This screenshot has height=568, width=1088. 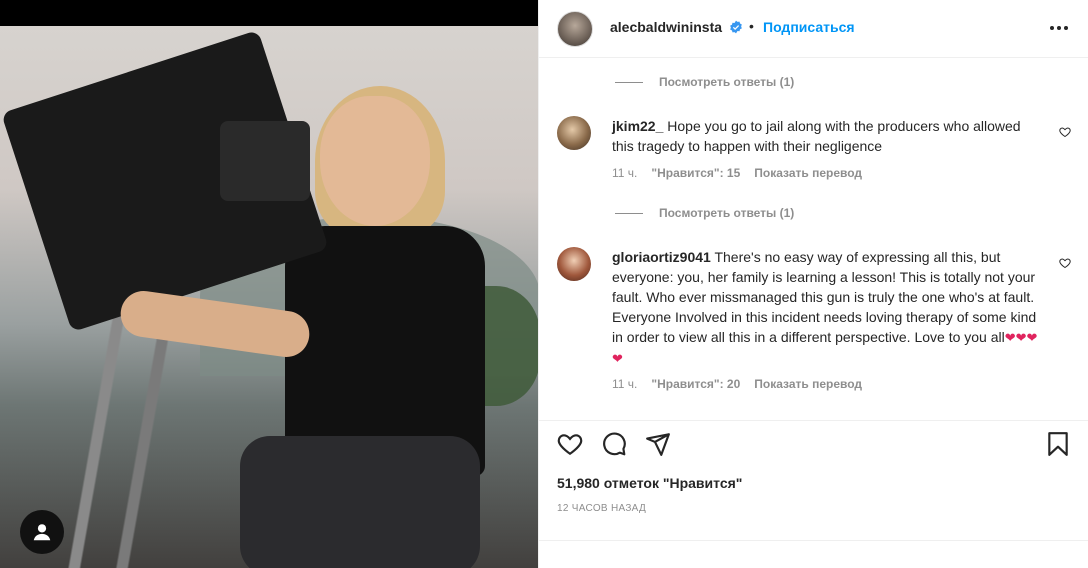 I want to click on author-username: alecbaldwininsta, so click(x=666, y=27).